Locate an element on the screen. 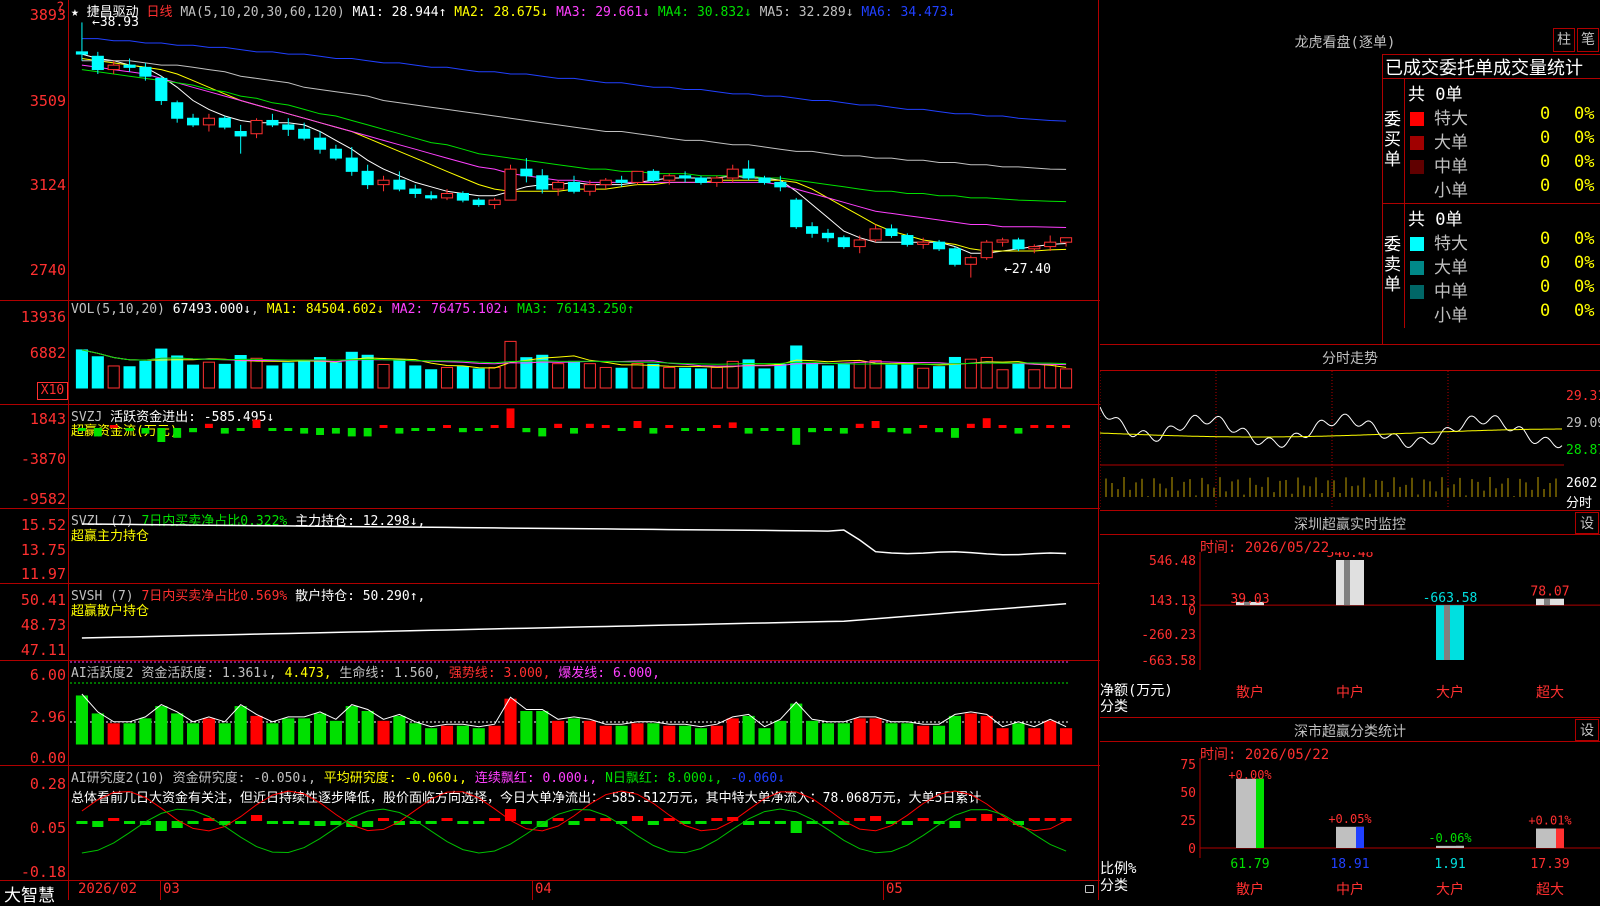  intraday-price-line is located at coordinates (1331, 427).